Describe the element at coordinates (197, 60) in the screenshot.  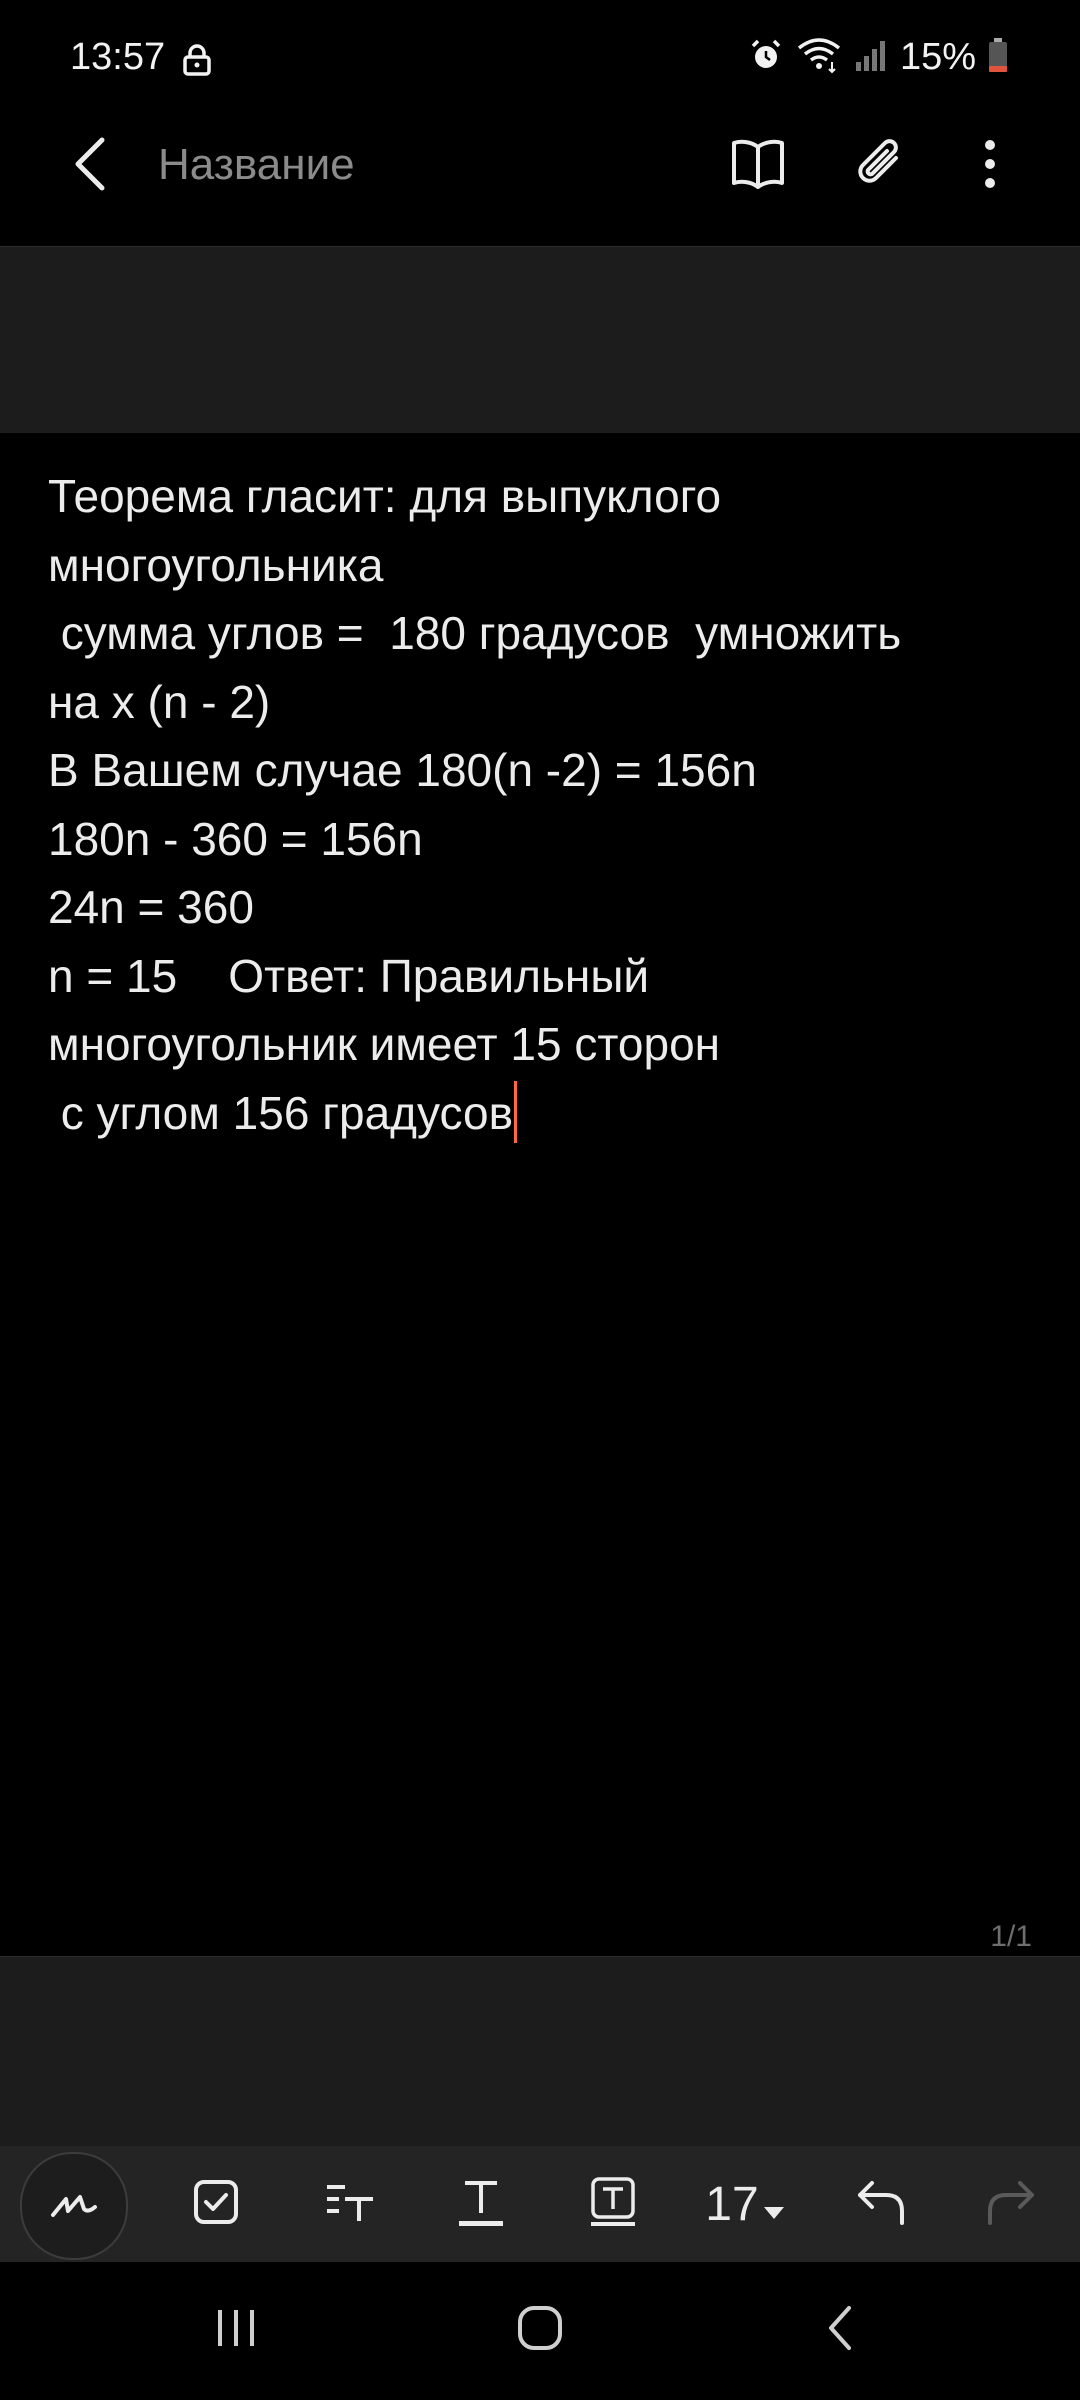
I see `lock-icon` at that location.